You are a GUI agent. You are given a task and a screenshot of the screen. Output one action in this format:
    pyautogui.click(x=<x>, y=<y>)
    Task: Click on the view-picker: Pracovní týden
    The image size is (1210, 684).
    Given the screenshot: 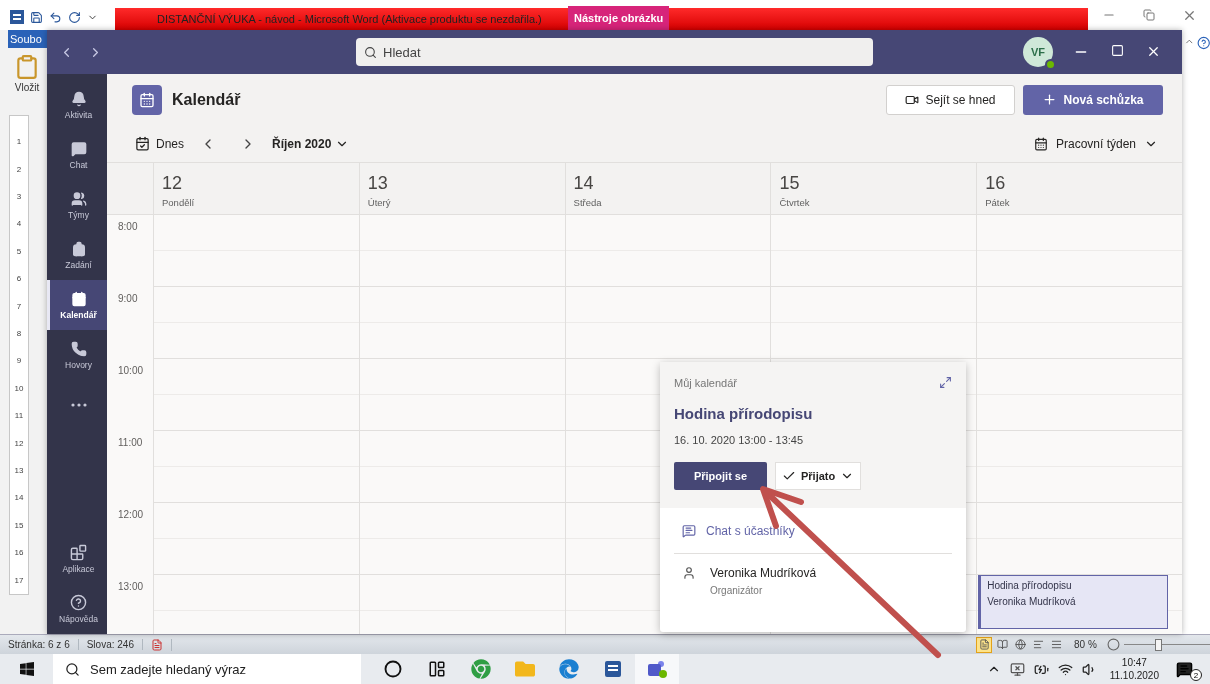 What is the action you would take?
    pyautogui.click(x=1095, y=143)
    